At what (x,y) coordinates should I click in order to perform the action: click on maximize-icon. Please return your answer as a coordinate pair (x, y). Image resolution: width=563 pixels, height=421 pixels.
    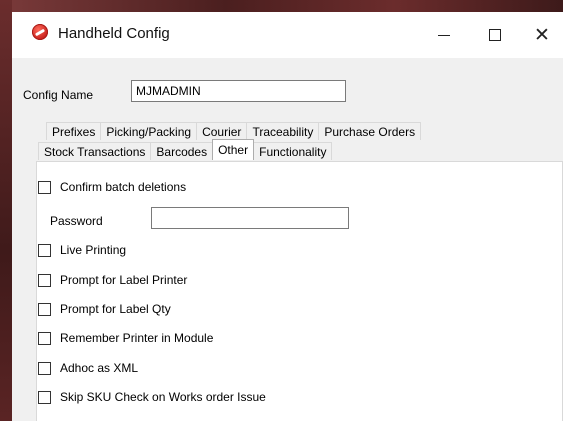
    Looking at the image, I should click on (495, 35).